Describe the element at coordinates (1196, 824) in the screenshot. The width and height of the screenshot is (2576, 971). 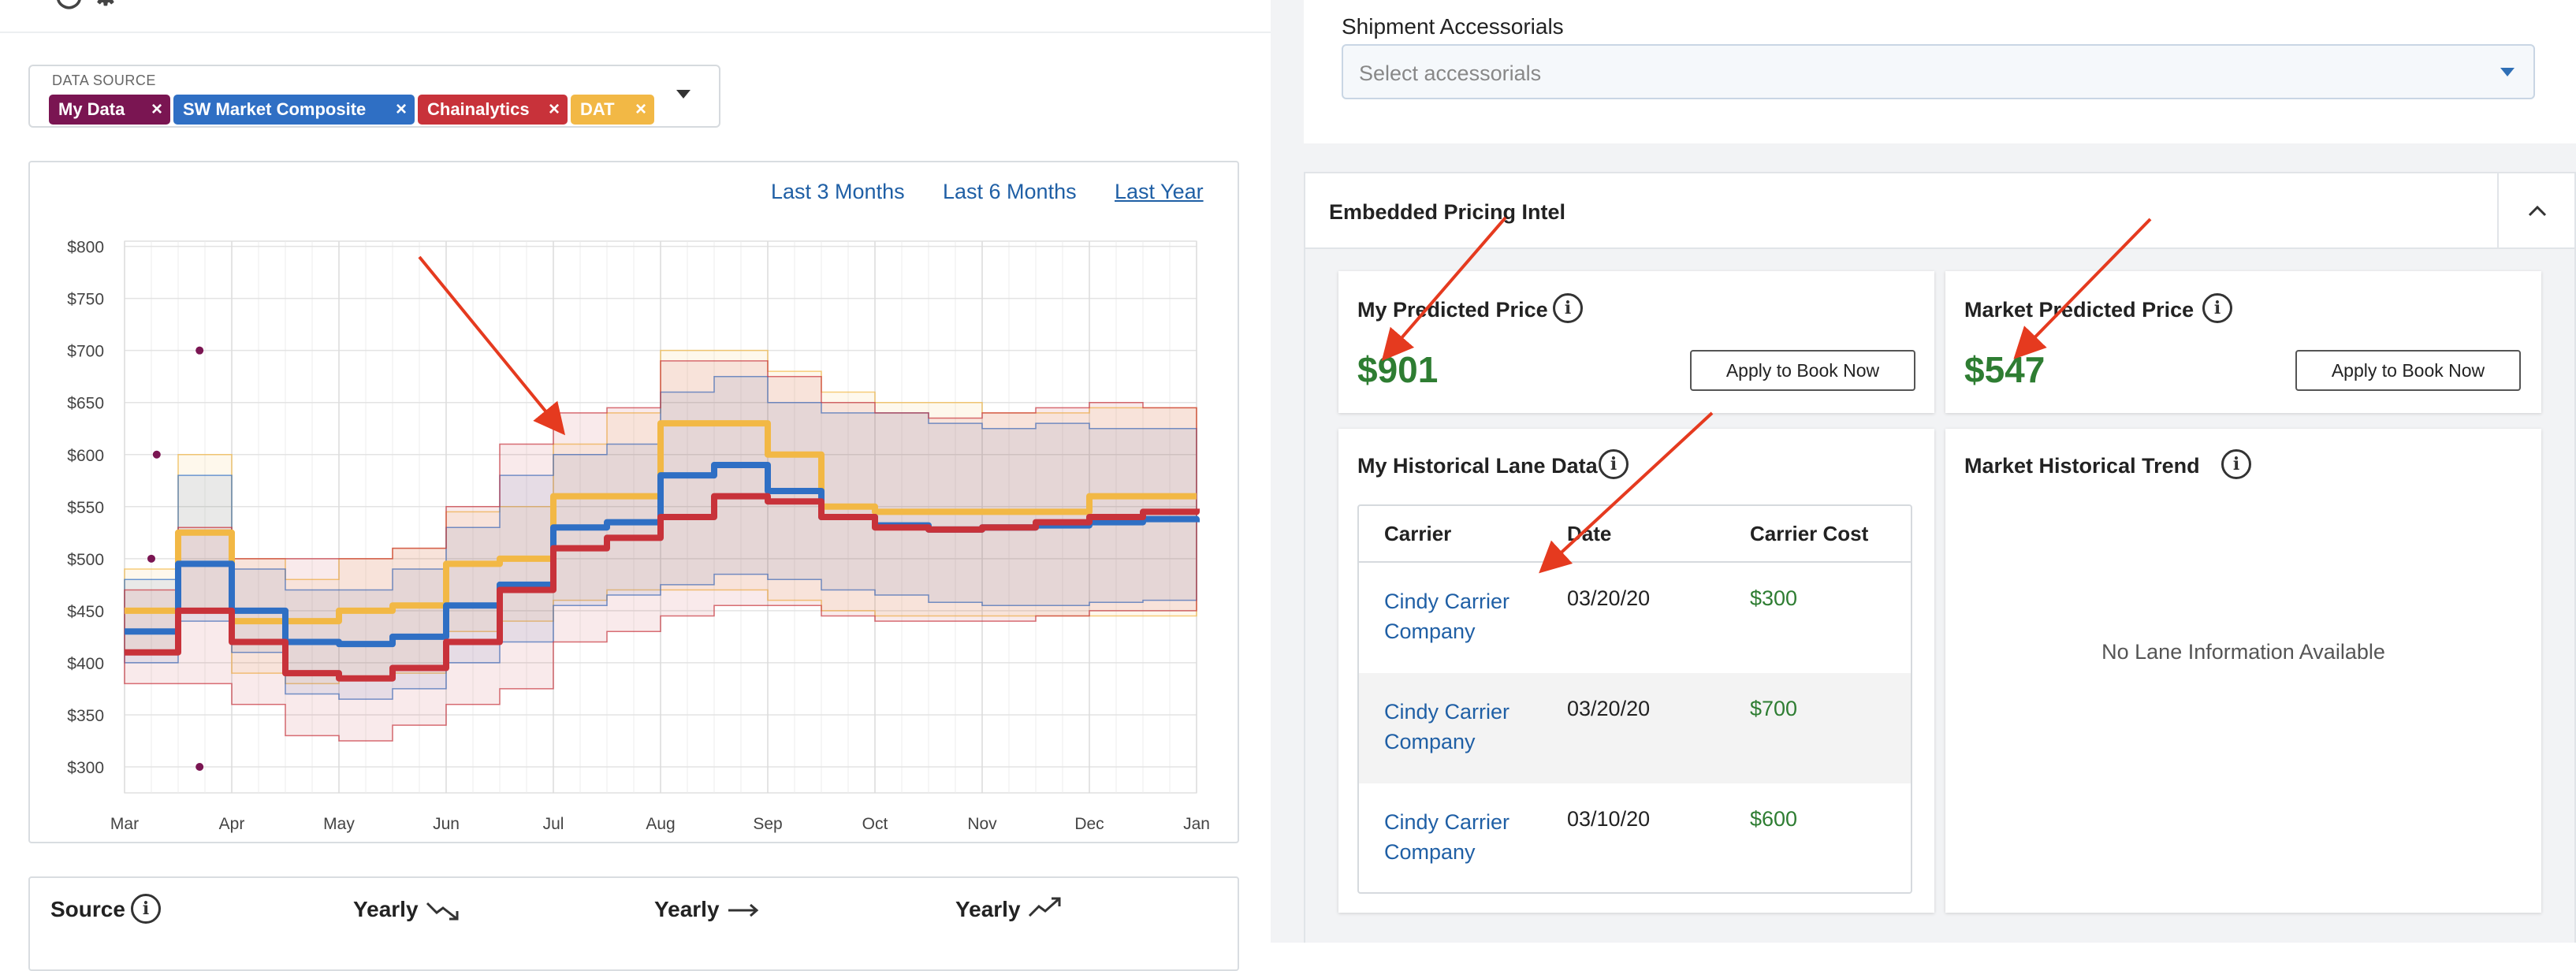
I see `x-tick-label: Jan` at that location.